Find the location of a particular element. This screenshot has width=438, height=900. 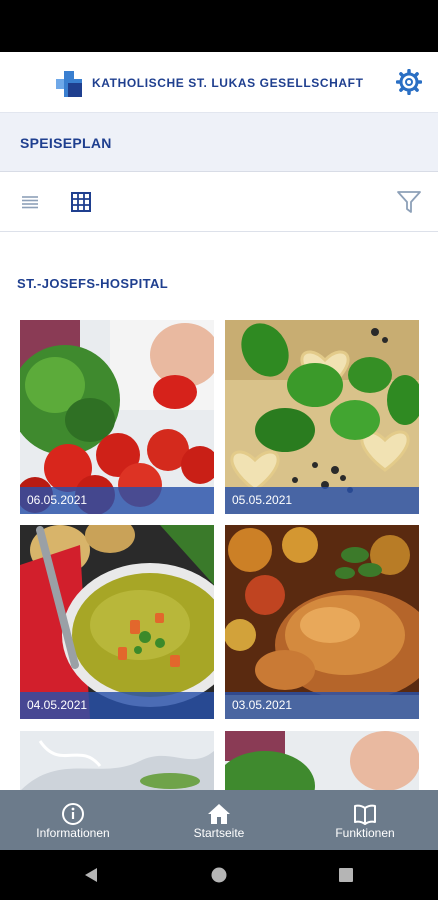

app-header: KATHOLISCHE ST. LUKAS GESELLSCHAFT is located at coordinates (219, 82).